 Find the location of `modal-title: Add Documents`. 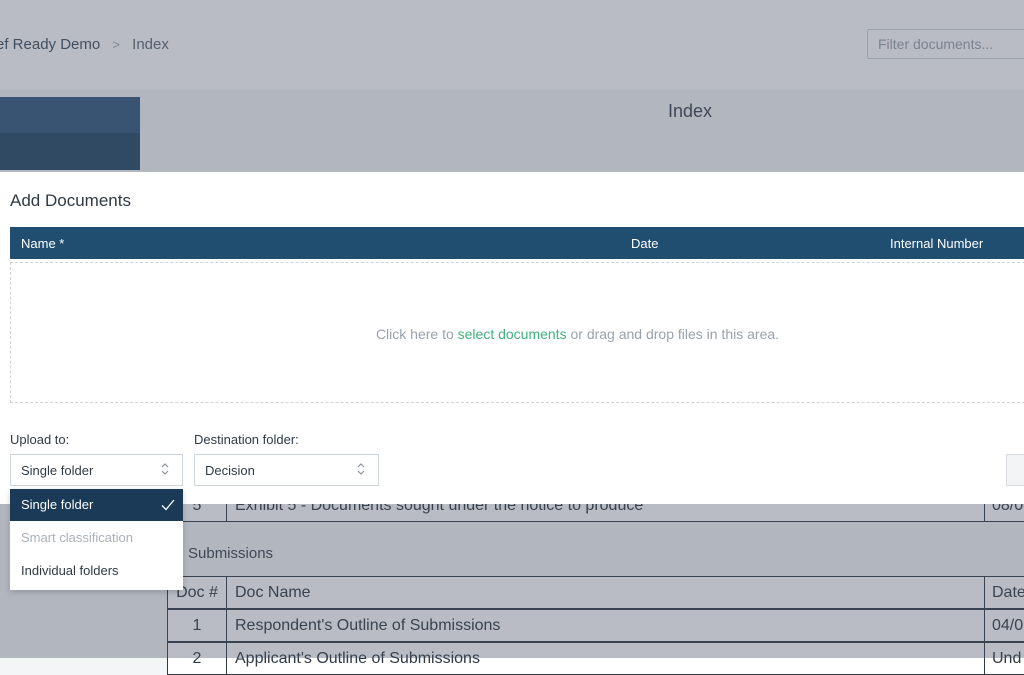

modal-title: Add Documents is located at coordinates (70, 200).